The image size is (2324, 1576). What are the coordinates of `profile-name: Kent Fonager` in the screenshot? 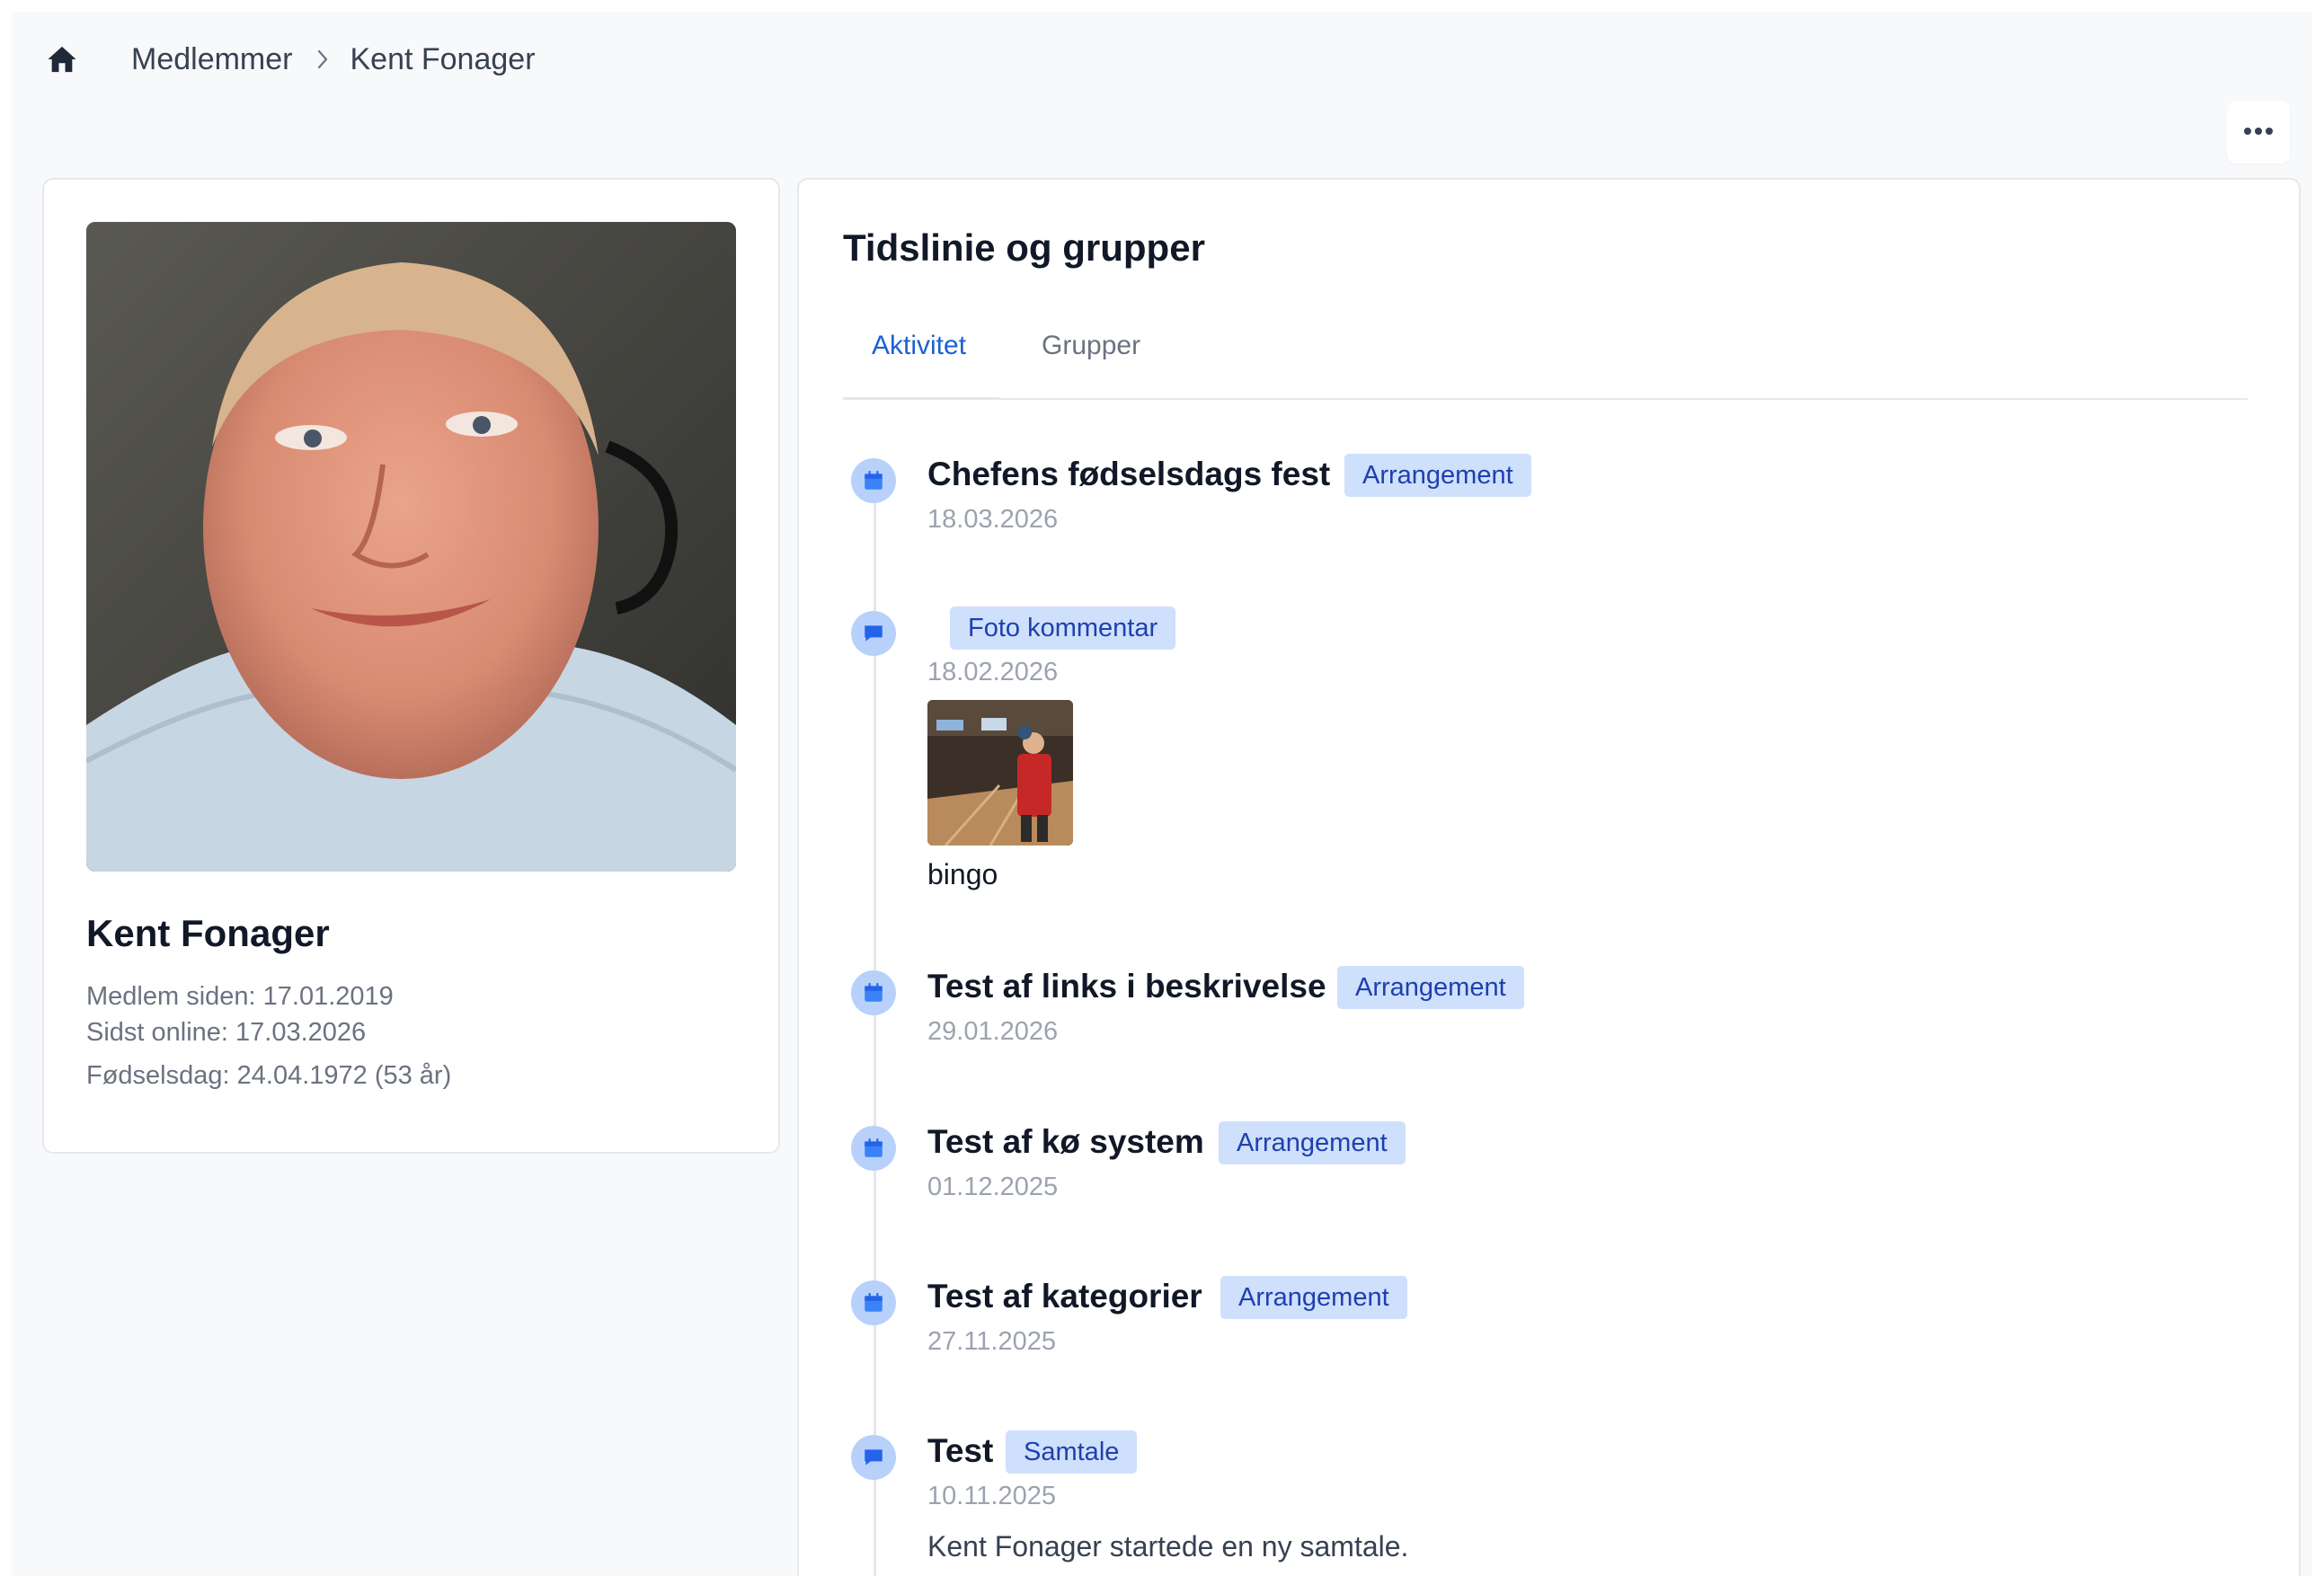 It's located at (208, 933).